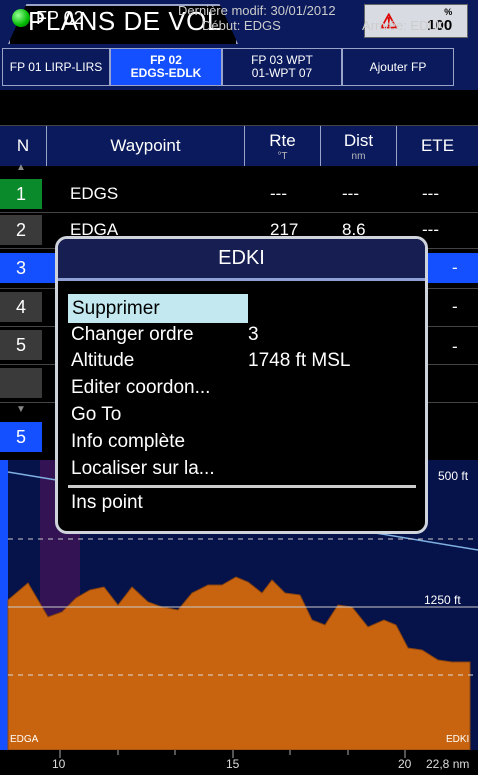 Image resolution: width=478 pixels, height=775 pixels. What do you see at coordinates (437, 146) in the screenshot?
I see `col-ete: ETE` at bounding box center [437, 146].